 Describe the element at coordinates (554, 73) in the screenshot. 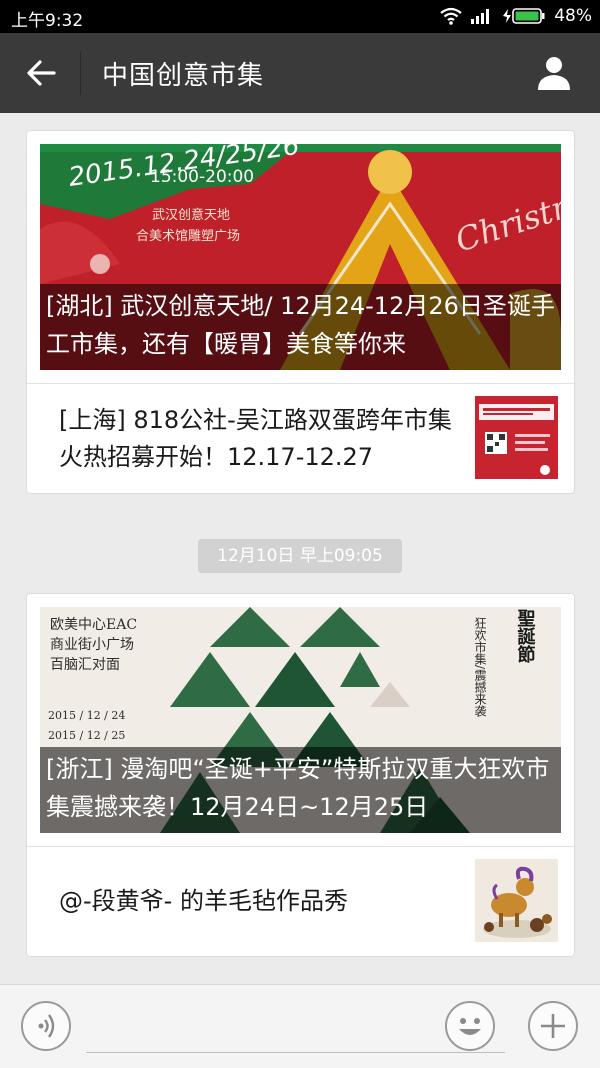

I see `user-icon` at that location.